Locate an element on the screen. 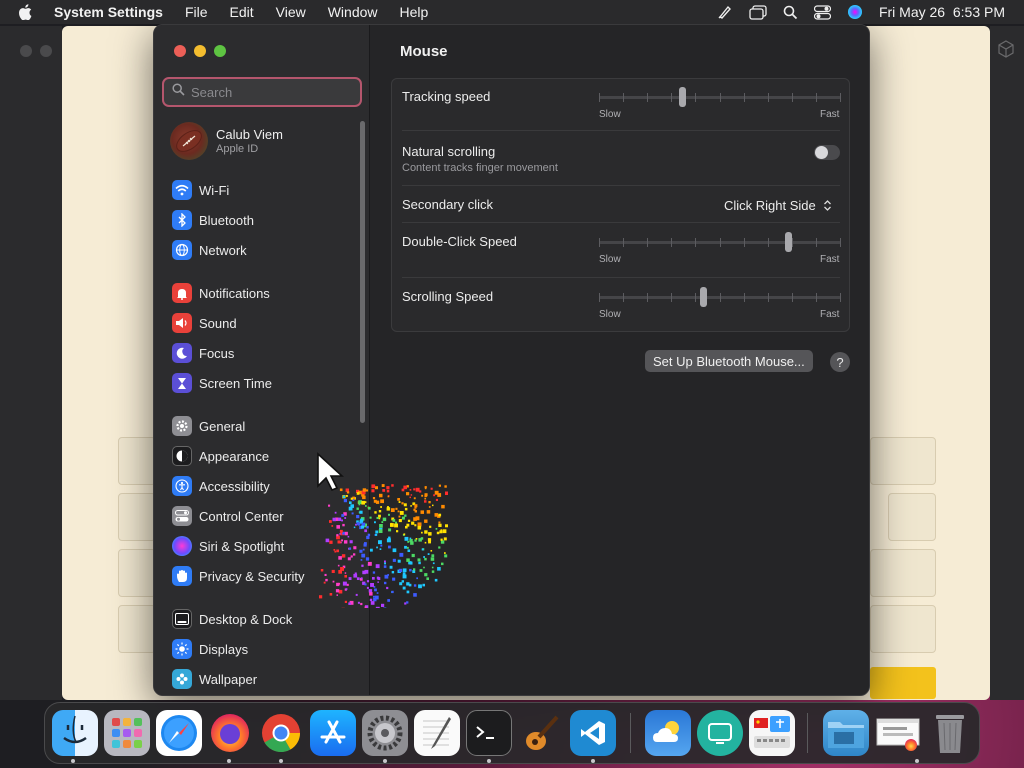 This screenshot has width=1024, height=768. mouse-pointer-icon is located at coordinates (330, 474).